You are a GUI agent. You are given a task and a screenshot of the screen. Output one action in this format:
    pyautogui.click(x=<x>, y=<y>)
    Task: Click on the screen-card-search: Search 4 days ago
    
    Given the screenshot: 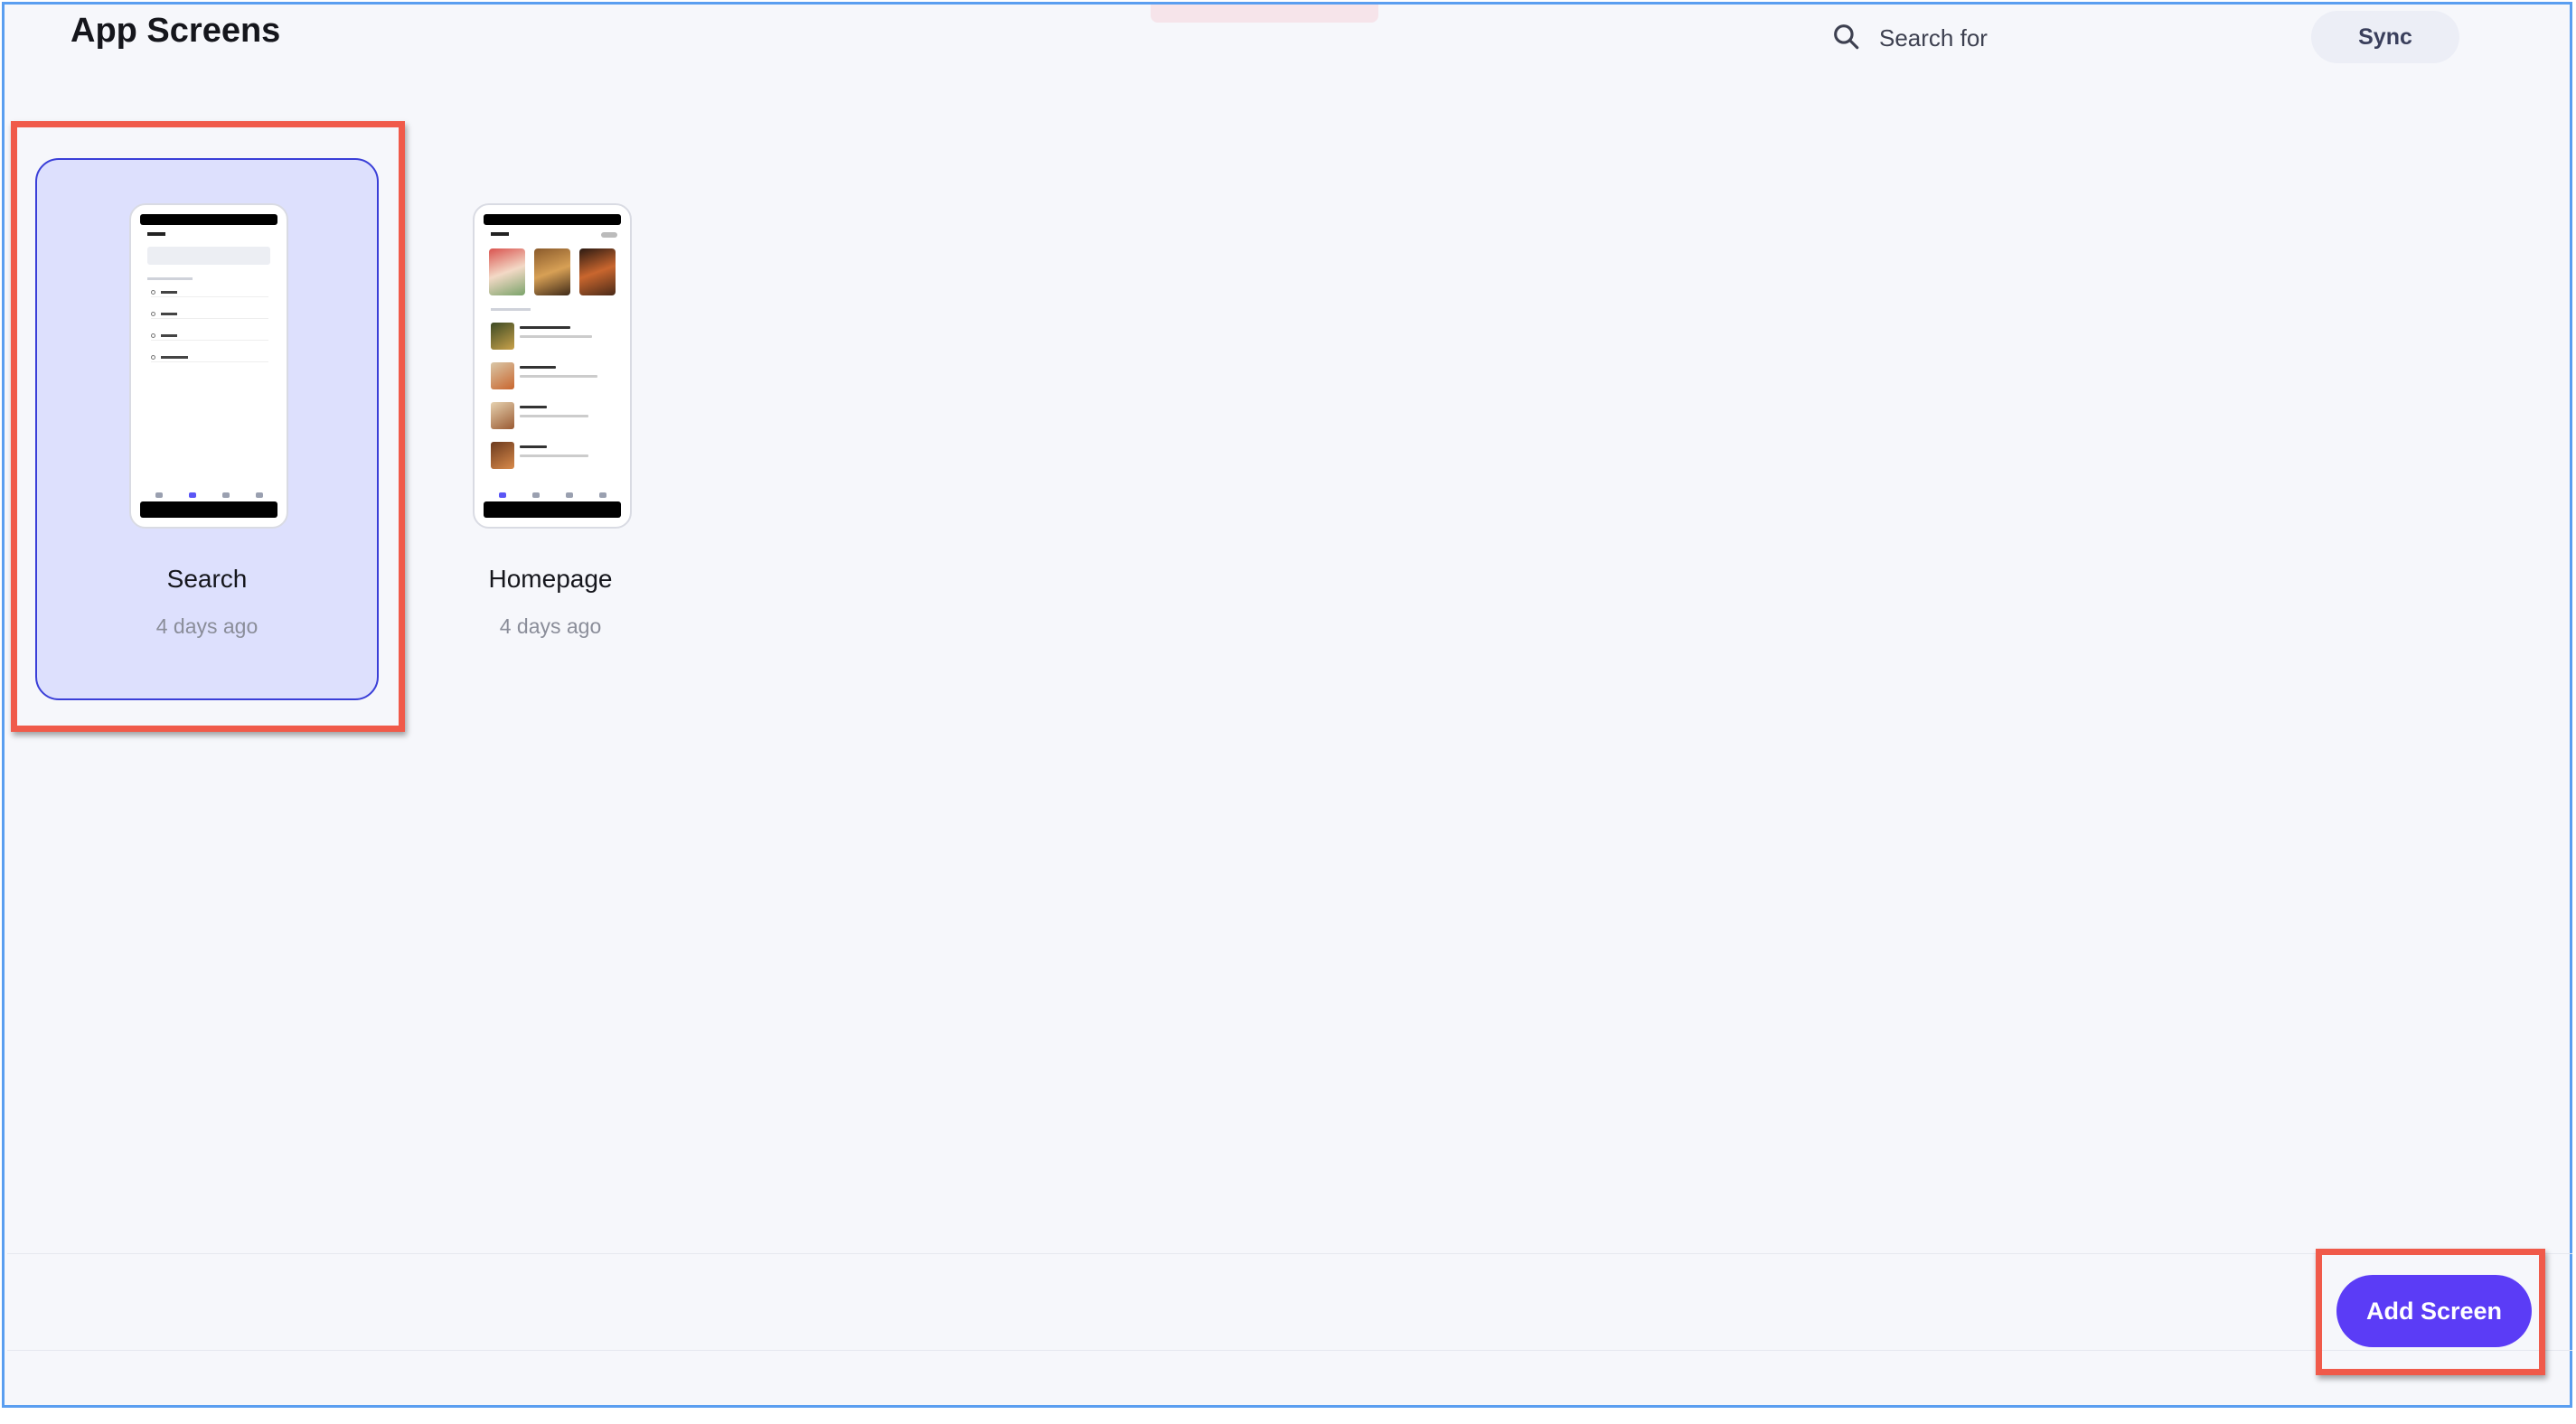 What is the action you would take?
    pyautogui.click(x=207, y=429)
    